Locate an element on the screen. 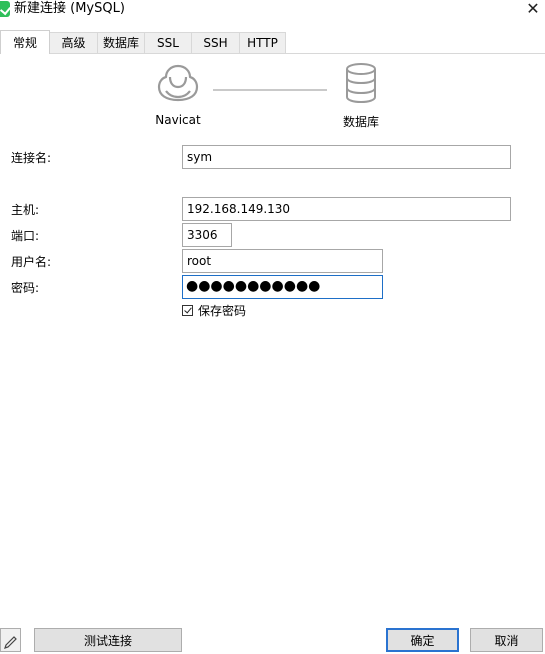 This screenshot has height=654, width=545. navicat-app-icon is located at coordinates (5, 9).